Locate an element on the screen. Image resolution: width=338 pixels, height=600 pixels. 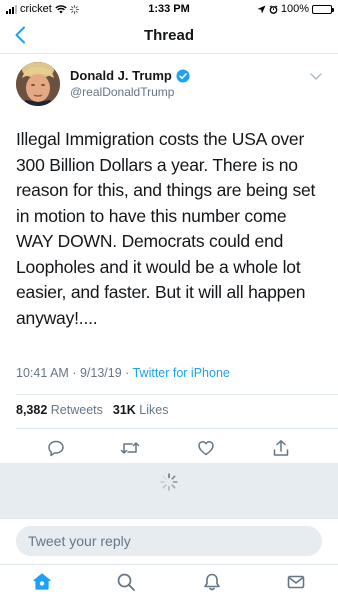
likes-label: Likes is located at coordinates (154, 410).